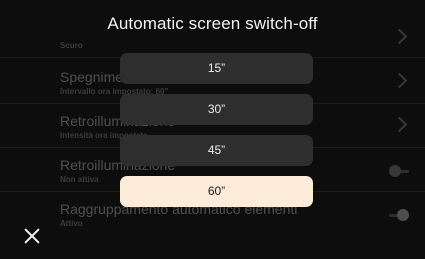  I want to click on option-30-button: 30”, so click(216, 109).